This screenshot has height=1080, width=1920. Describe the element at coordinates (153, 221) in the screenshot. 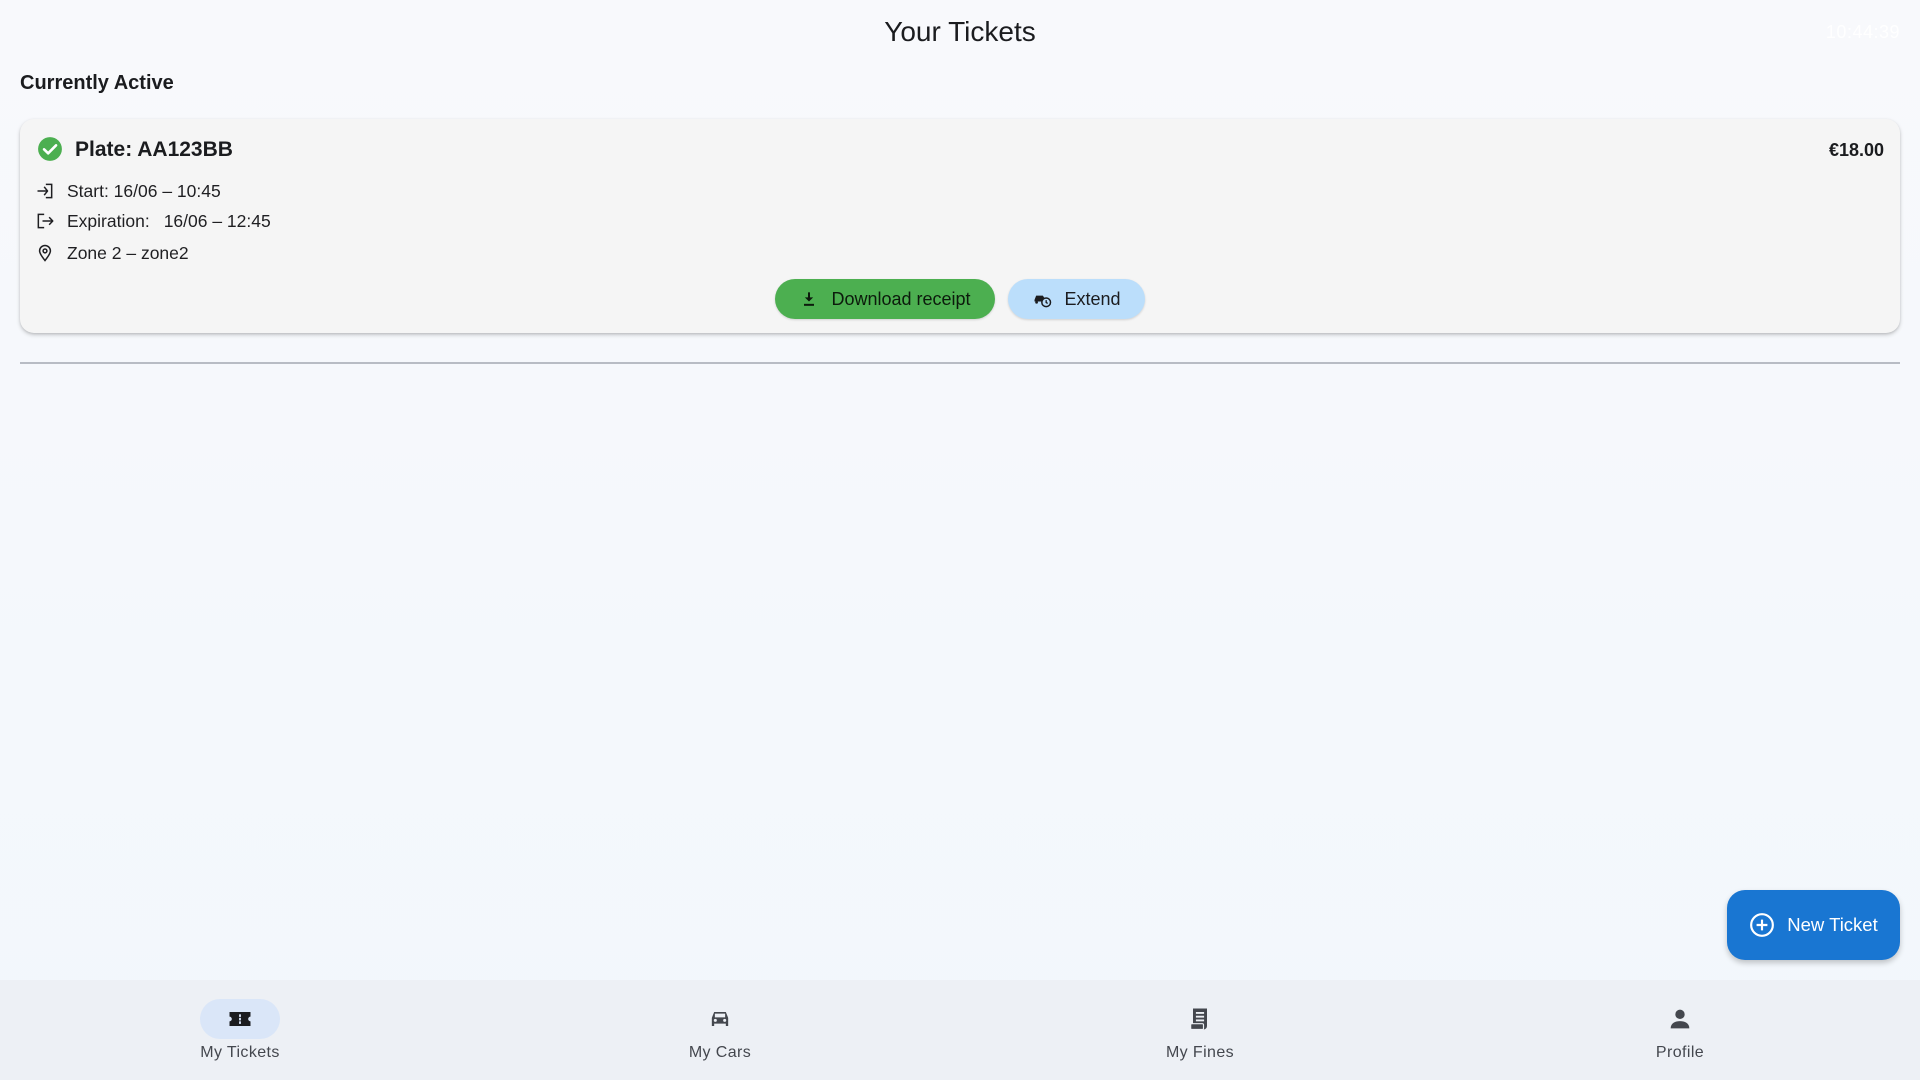

I see `expiration-row: Expiration: 16/06 – 12:45` at that location.